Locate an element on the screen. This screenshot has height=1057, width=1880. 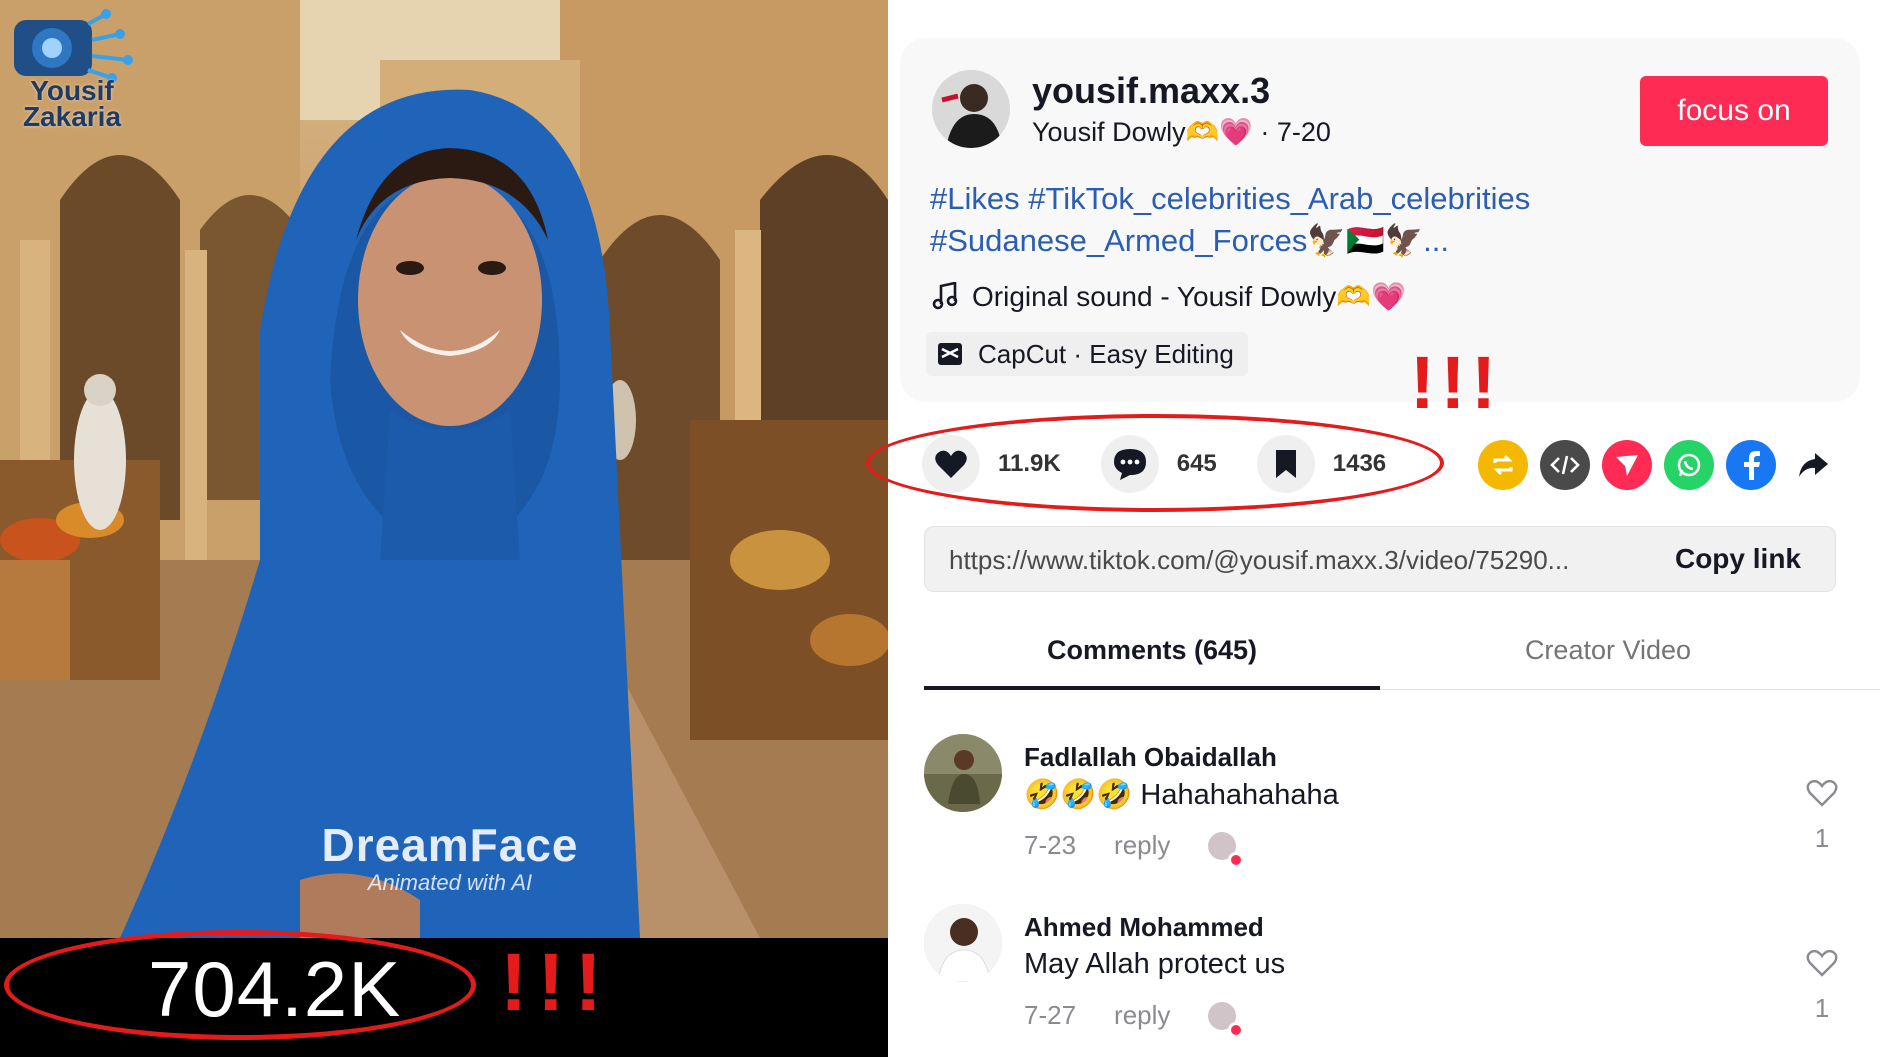
avatar-image is located at coordinates (971, 109).